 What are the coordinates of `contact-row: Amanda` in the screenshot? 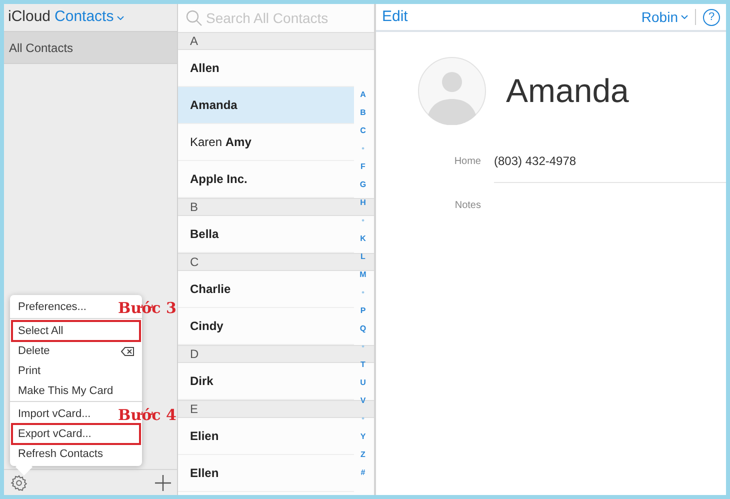 It's located at (266, 105).